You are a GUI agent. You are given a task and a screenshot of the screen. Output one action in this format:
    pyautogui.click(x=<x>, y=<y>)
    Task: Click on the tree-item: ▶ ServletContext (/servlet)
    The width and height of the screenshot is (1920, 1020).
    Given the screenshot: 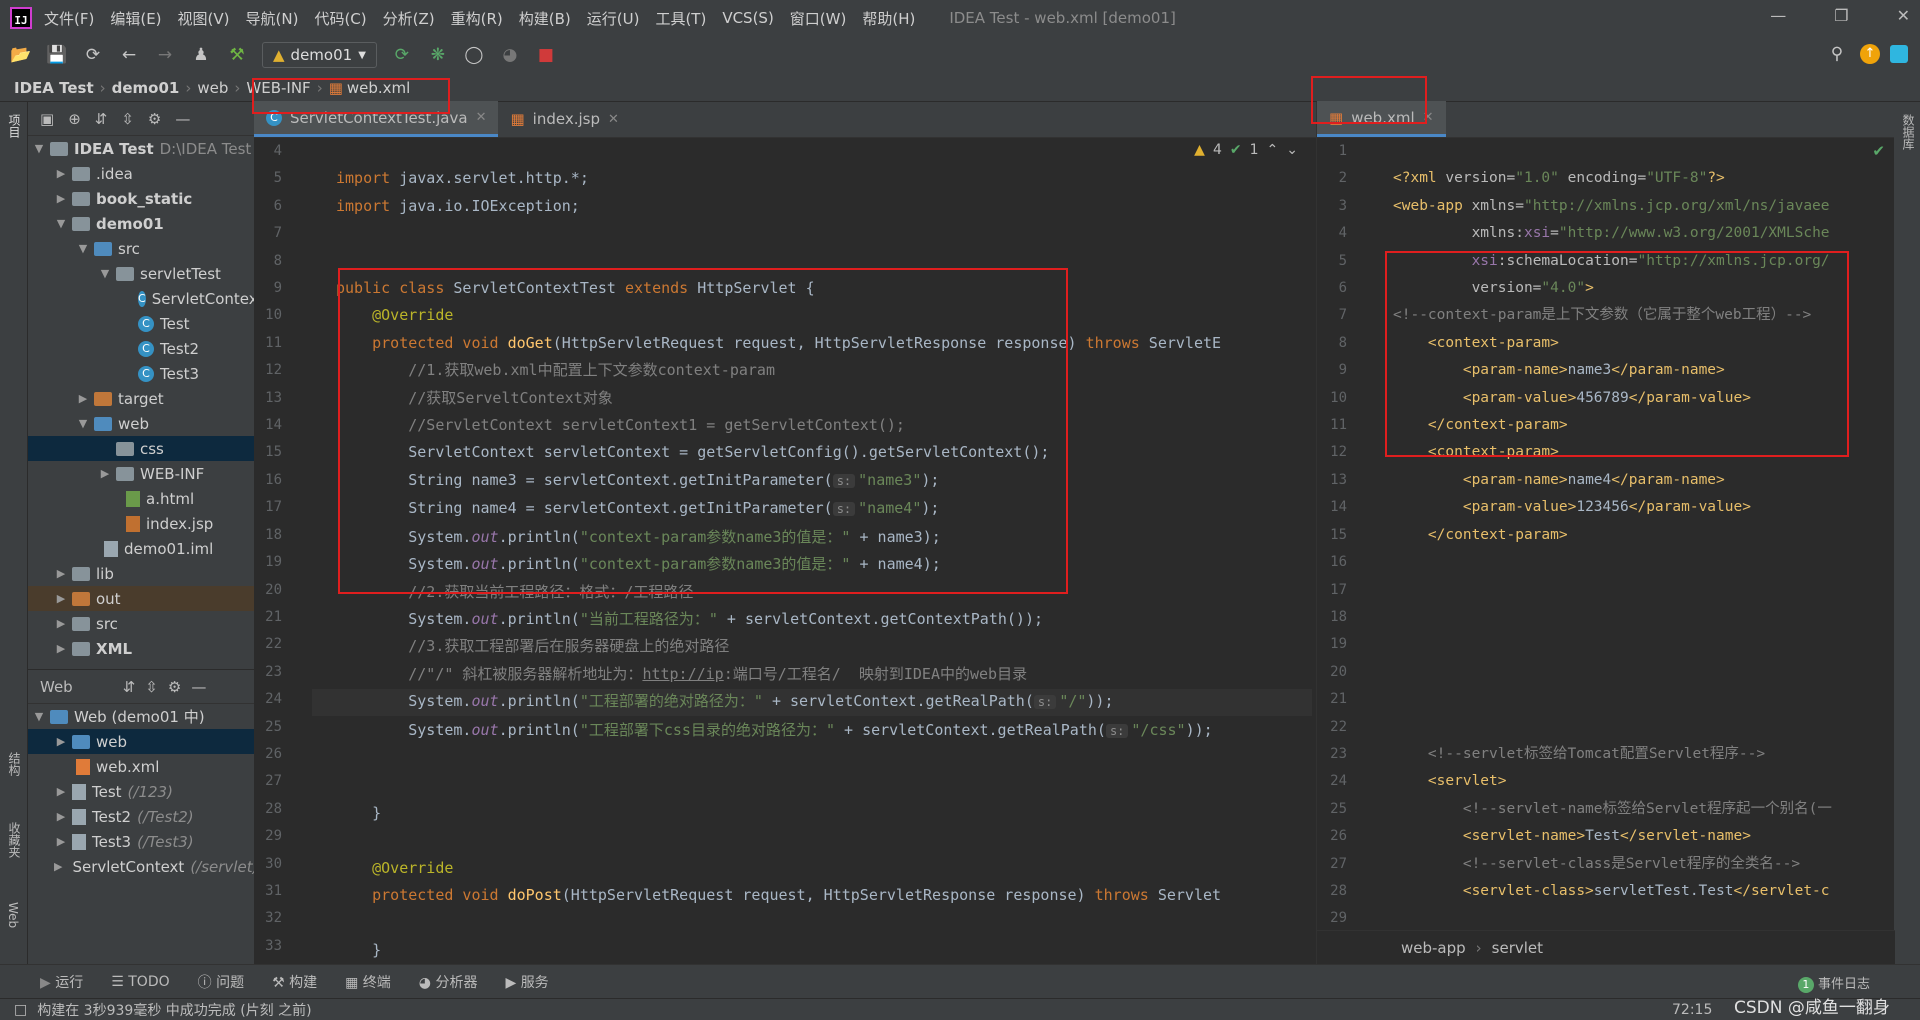 What is the action you would take?
    pyautogui.click(x=141, y=866)
    